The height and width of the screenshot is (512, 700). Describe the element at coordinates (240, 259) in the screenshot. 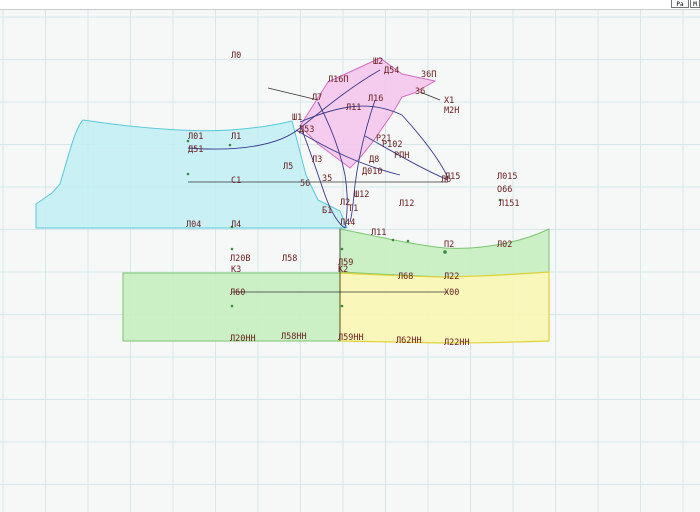

I see `point-label: Л20В` at that location.